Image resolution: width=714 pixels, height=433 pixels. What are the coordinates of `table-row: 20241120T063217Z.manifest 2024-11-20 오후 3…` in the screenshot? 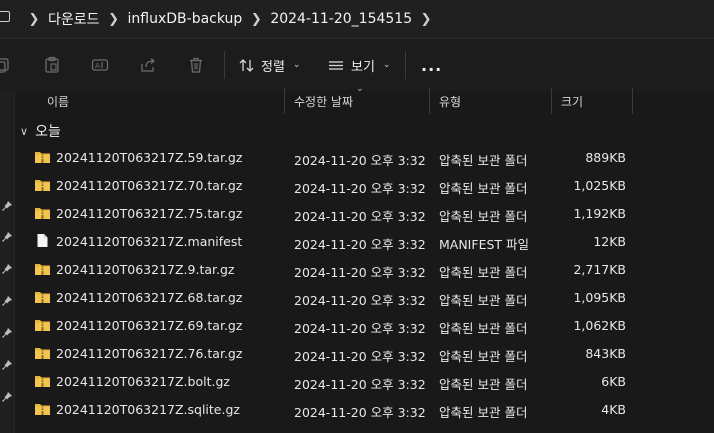 It's located at (365, 241).